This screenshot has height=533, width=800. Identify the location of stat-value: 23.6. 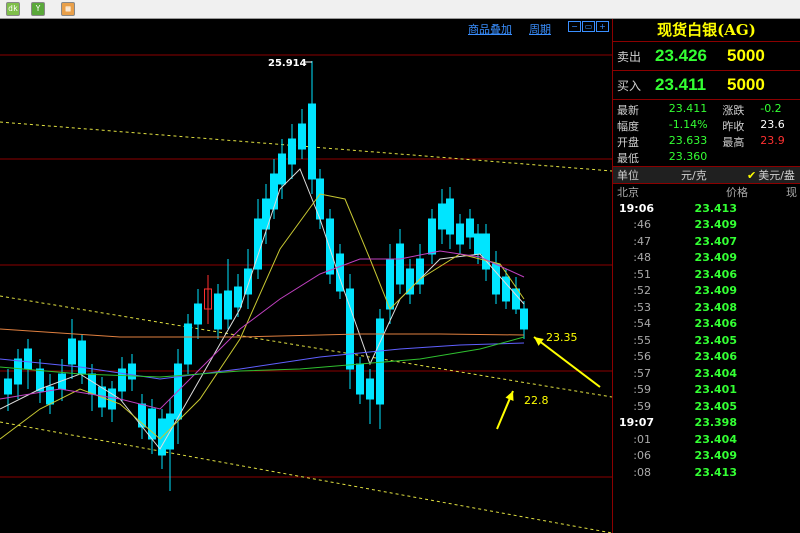
(772, 124).